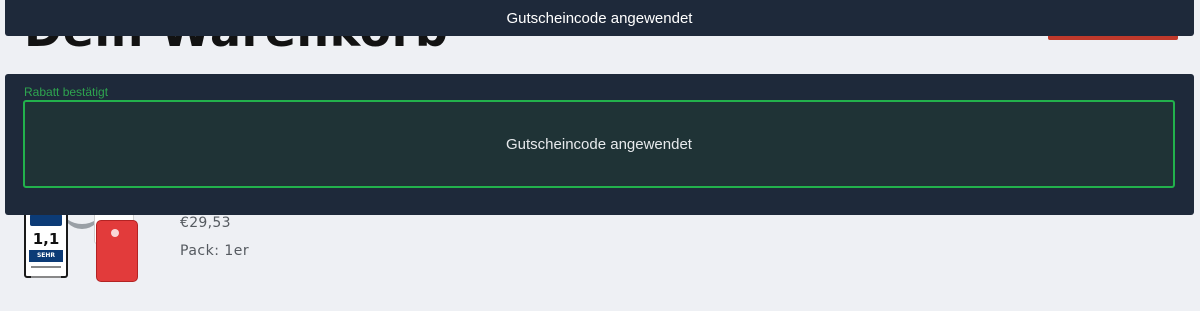 This screenshot has width=1200, height=311. What do you see at coordinates (215, 251) in the screenshot?
I see `product-variant: Pack: 1er` at bounding box center [215, 251].